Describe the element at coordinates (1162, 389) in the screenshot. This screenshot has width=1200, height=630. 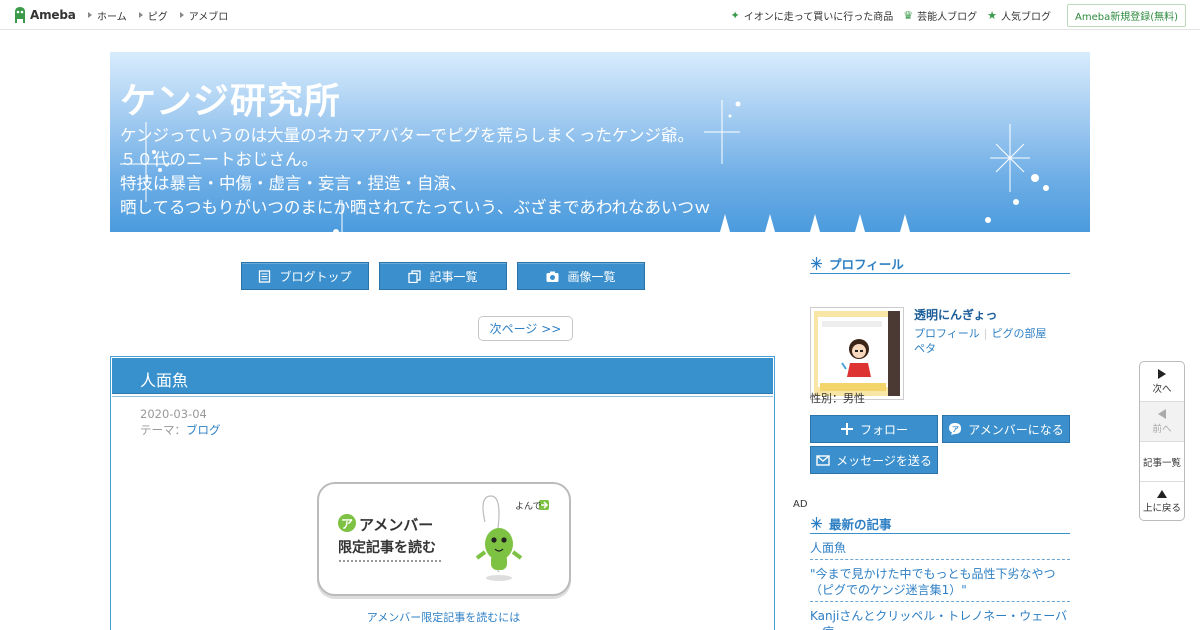
I see `next-entry-label: 次へ` at that location.